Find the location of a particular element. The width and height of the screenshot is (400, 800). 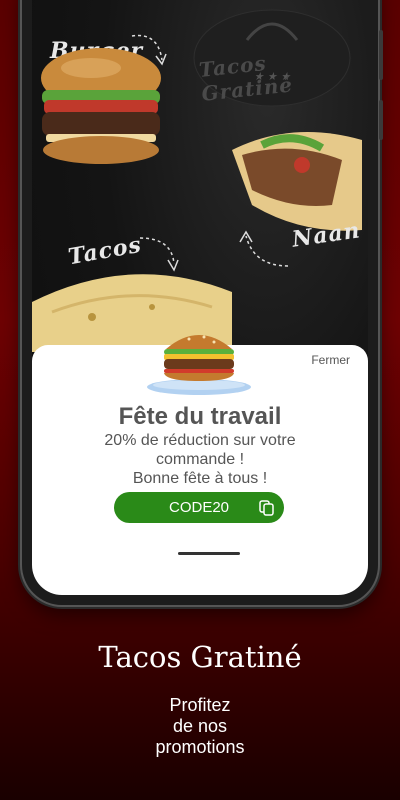

brand-name: Tacos Gratiné is located at coordinates (200, 657).